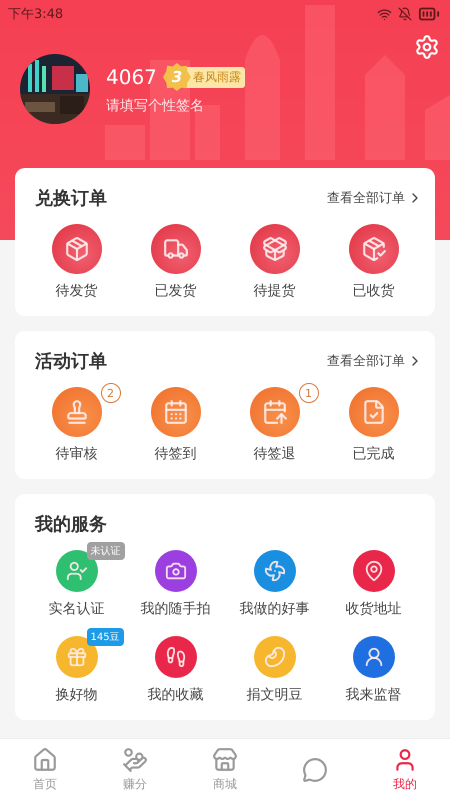 The image size is (450, 800). Describe the element at coordinates (175, 609) in the screenshot. I see `item-label: 我的随手拍` at that location.